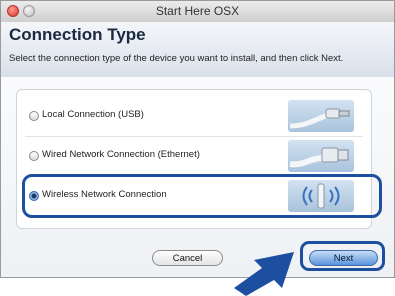 This screenshot has height=296, width=395. Describe the element at coordinates (77, 34) in the screenshot. I see `page-title: Connection Type` at that location.